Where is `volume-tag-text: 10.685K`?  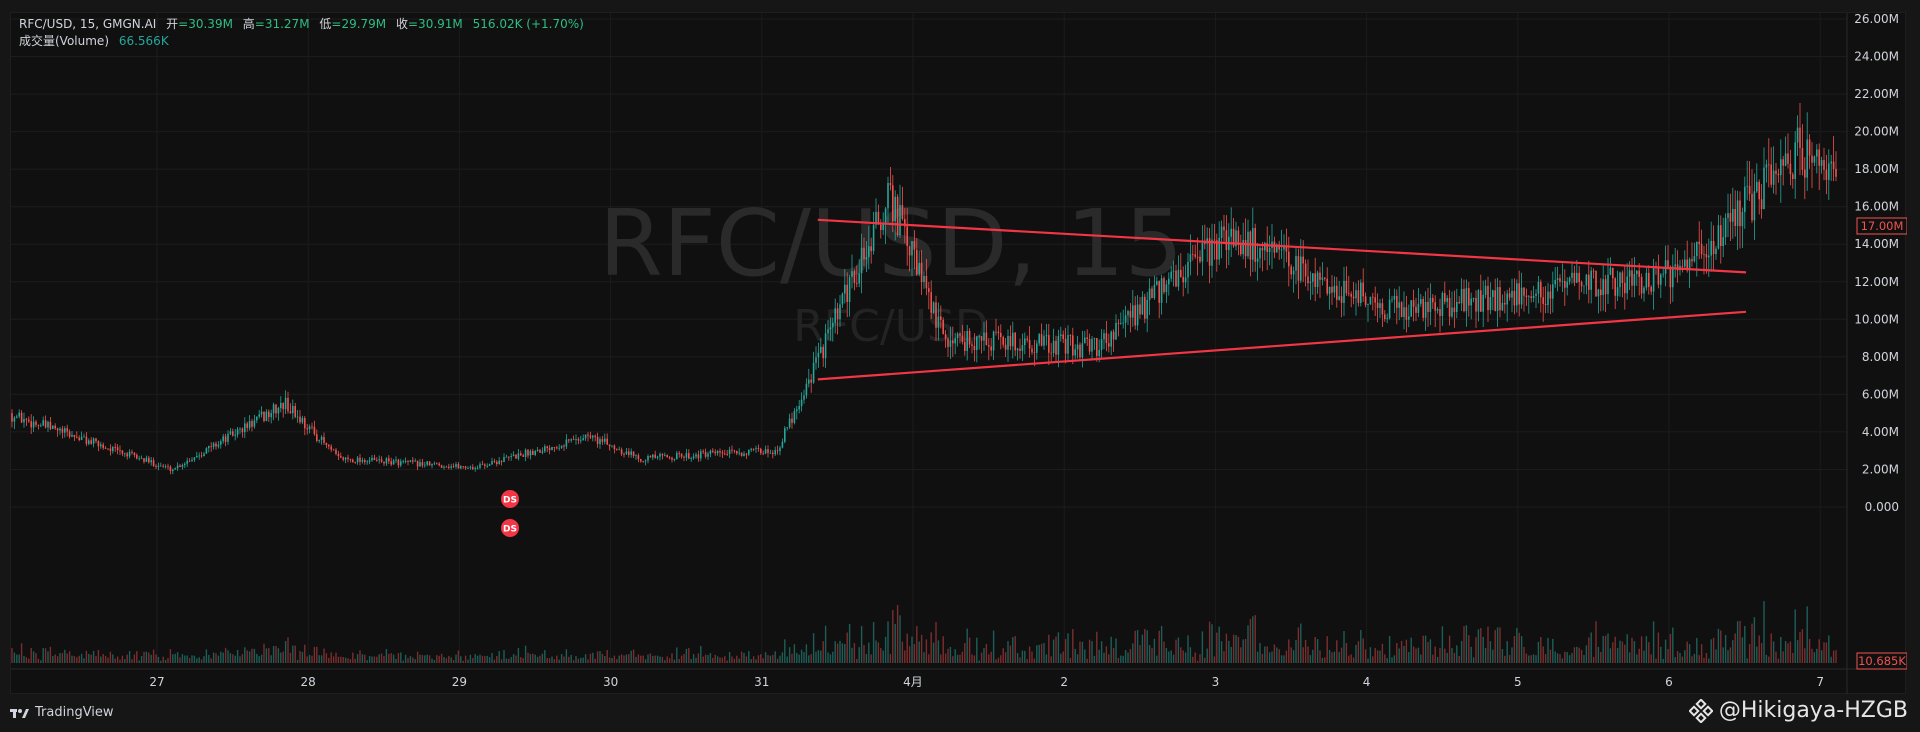
volume-tag-text: 10.685K is located at coordinates (1882, 661).